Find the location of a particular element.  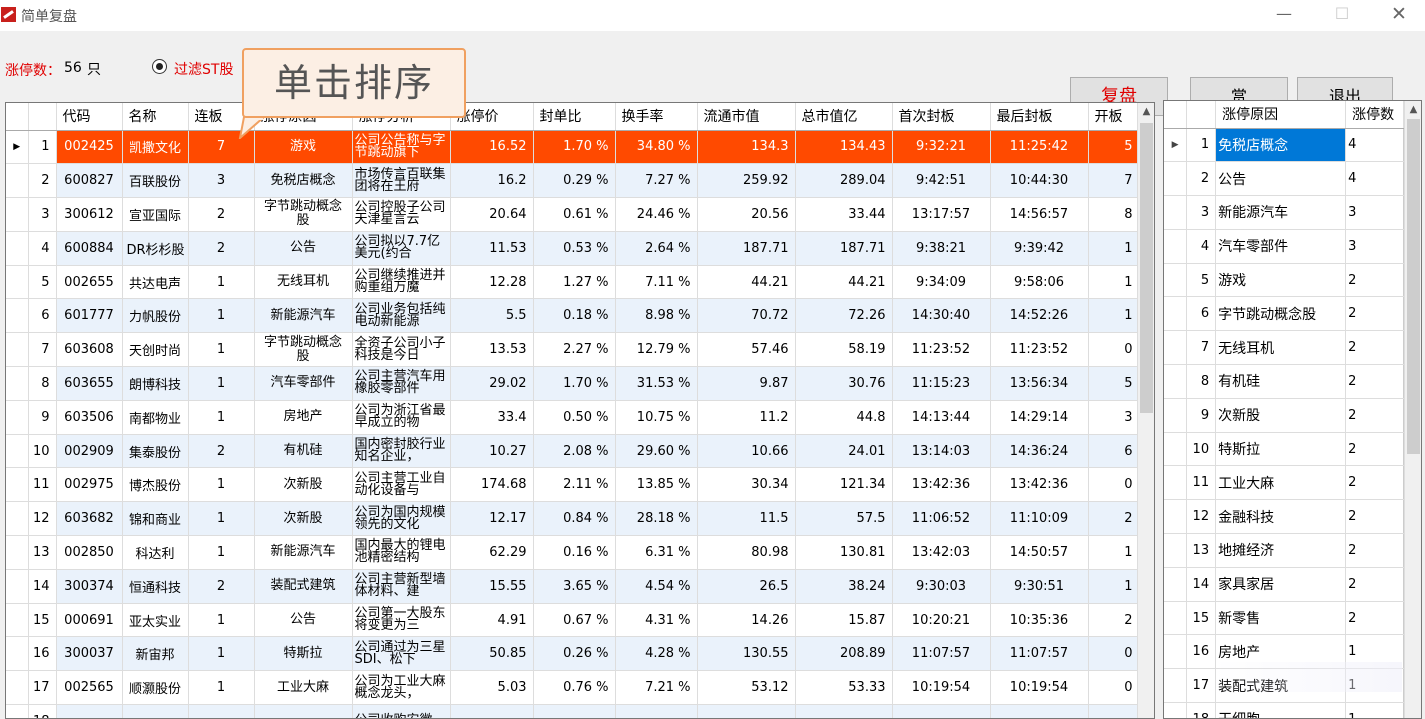

reason-cell: 新能源汽车 is located at coordinates (1281, 212).